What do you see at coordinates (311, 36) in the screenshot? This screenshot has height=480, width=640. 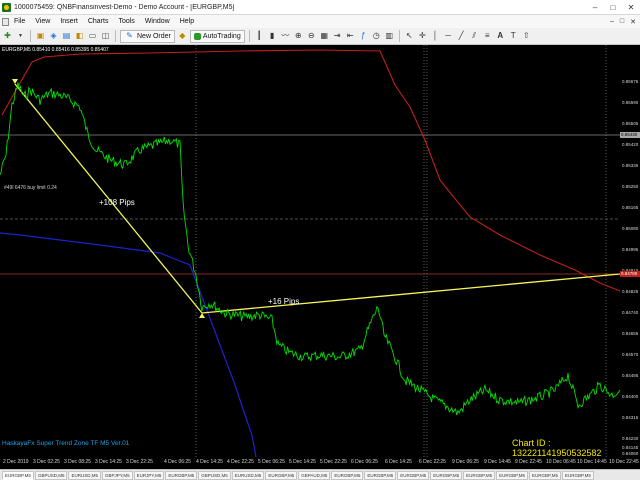 I see `zoom-out-icon: ⊖` at bounding box center [311, 36].